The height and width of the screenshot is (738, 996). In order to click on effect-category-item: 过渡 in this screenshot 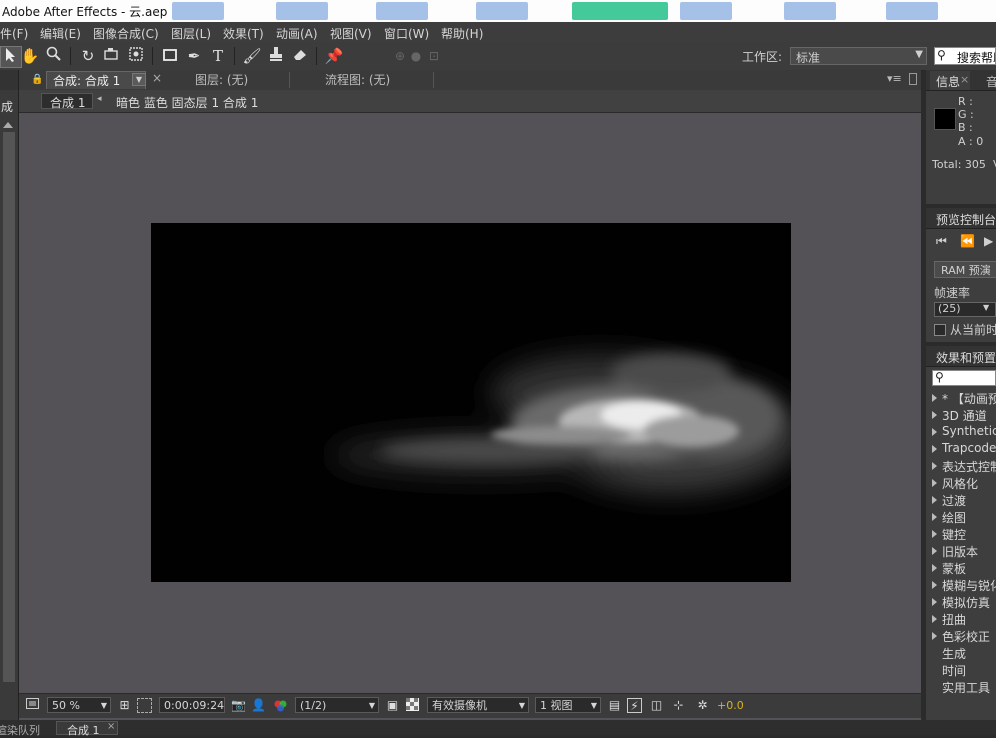, I will do `click(954, 500)`.